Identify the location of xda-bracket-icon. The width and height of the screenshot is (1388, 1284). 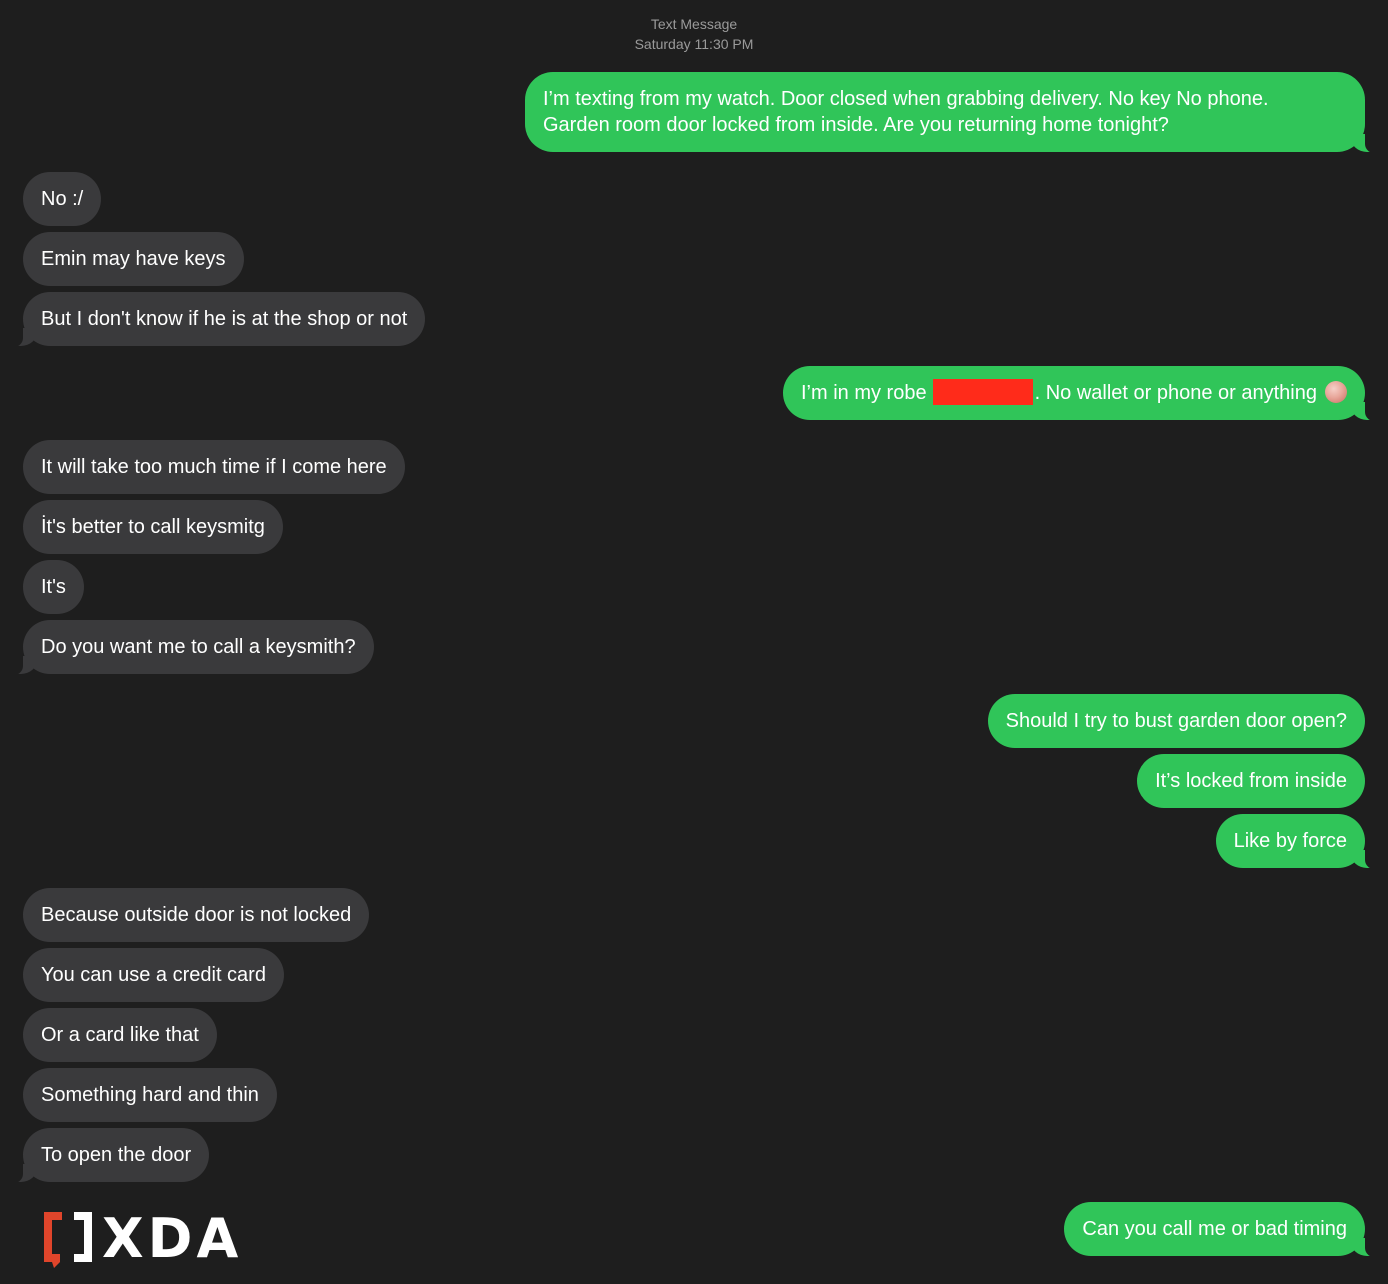
(68, 1240).